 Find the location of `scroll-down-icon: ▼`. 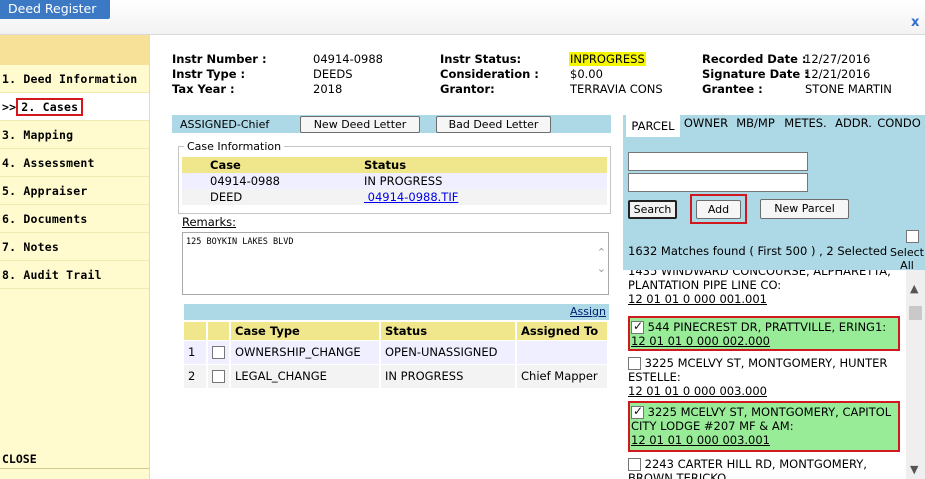

scroll-down-icon: ▼ is located at coordinates (914, 469).